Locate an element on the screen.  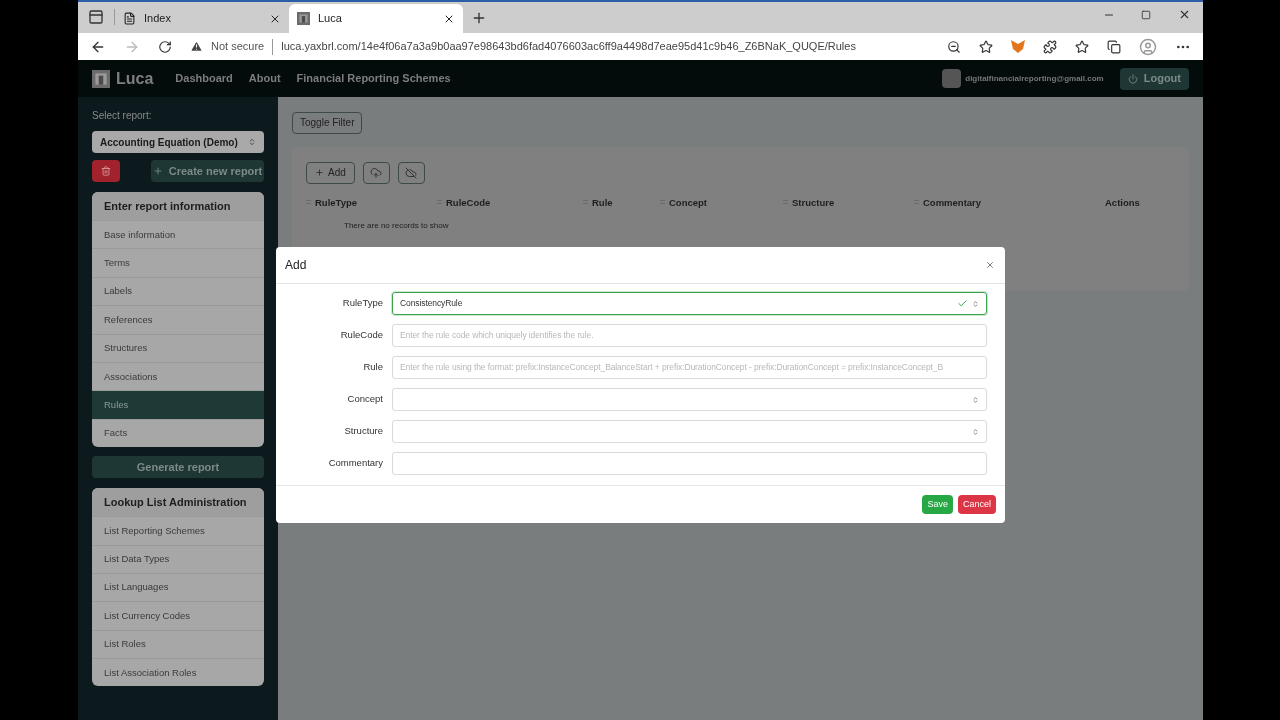
avatar is located at coordinates (952, 78).